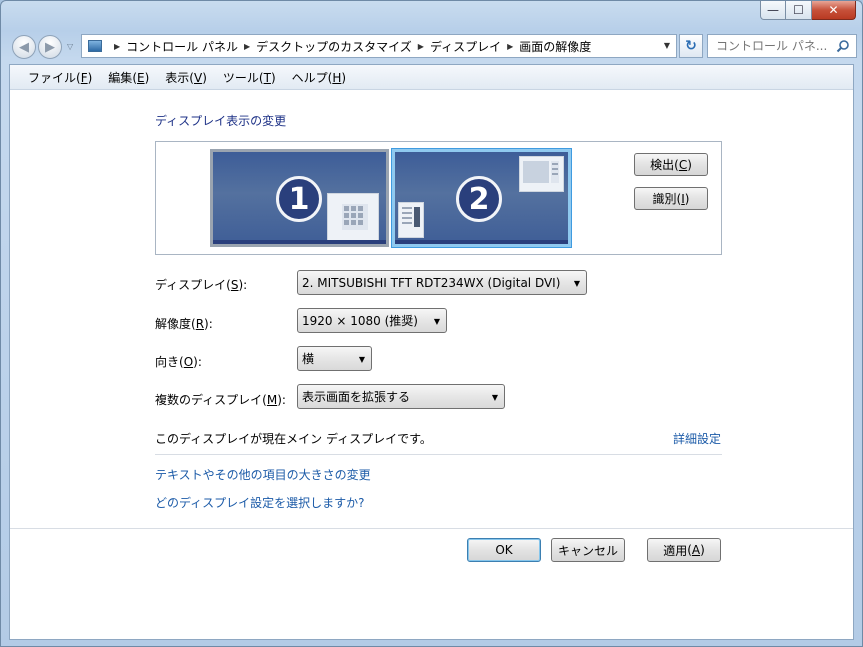  I want to click on footer-divider, so click(431, 528).